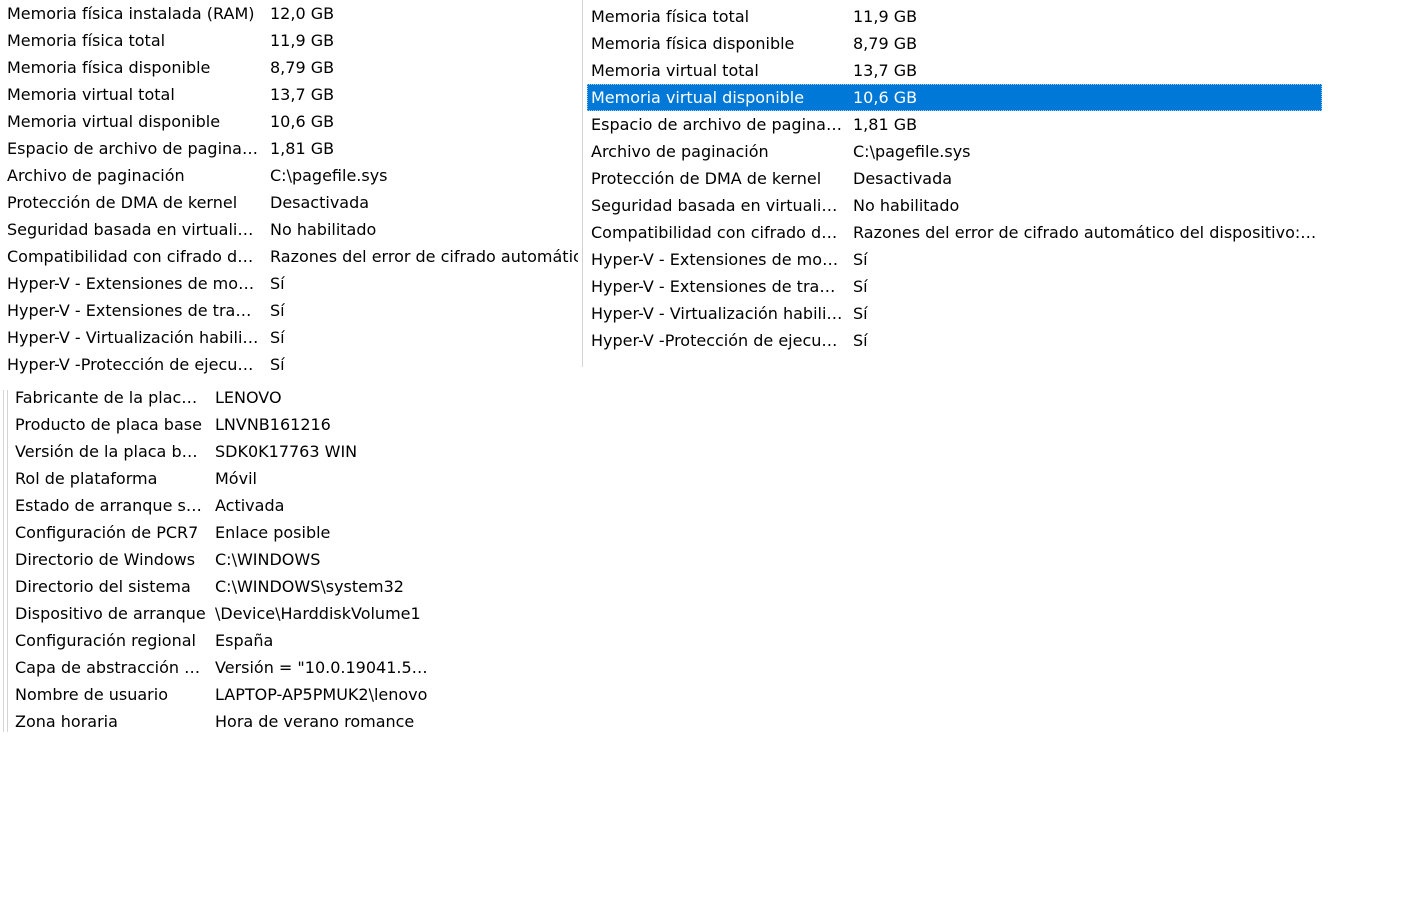  I want to click on list-item: Fabricante de la placa base LENOVO, so click(220, 397).